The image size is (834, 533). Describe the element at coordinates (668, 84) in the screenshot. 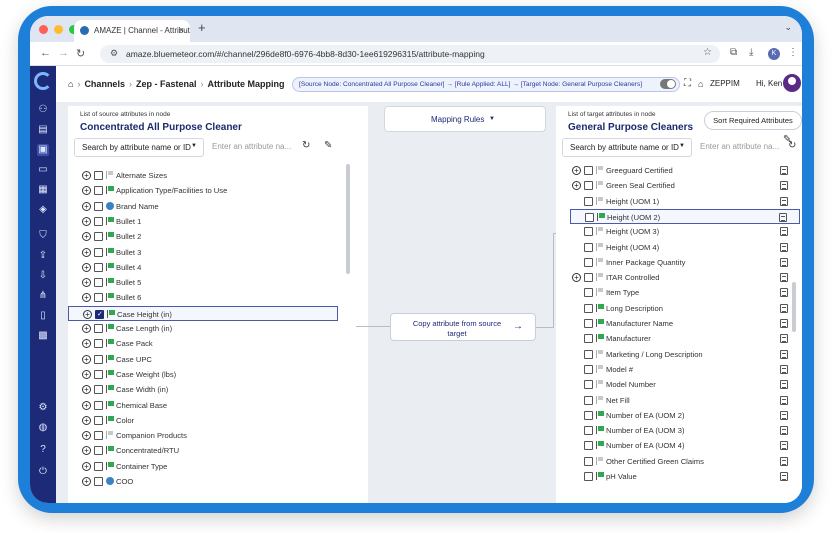

I see `summary-toggle` at that location.